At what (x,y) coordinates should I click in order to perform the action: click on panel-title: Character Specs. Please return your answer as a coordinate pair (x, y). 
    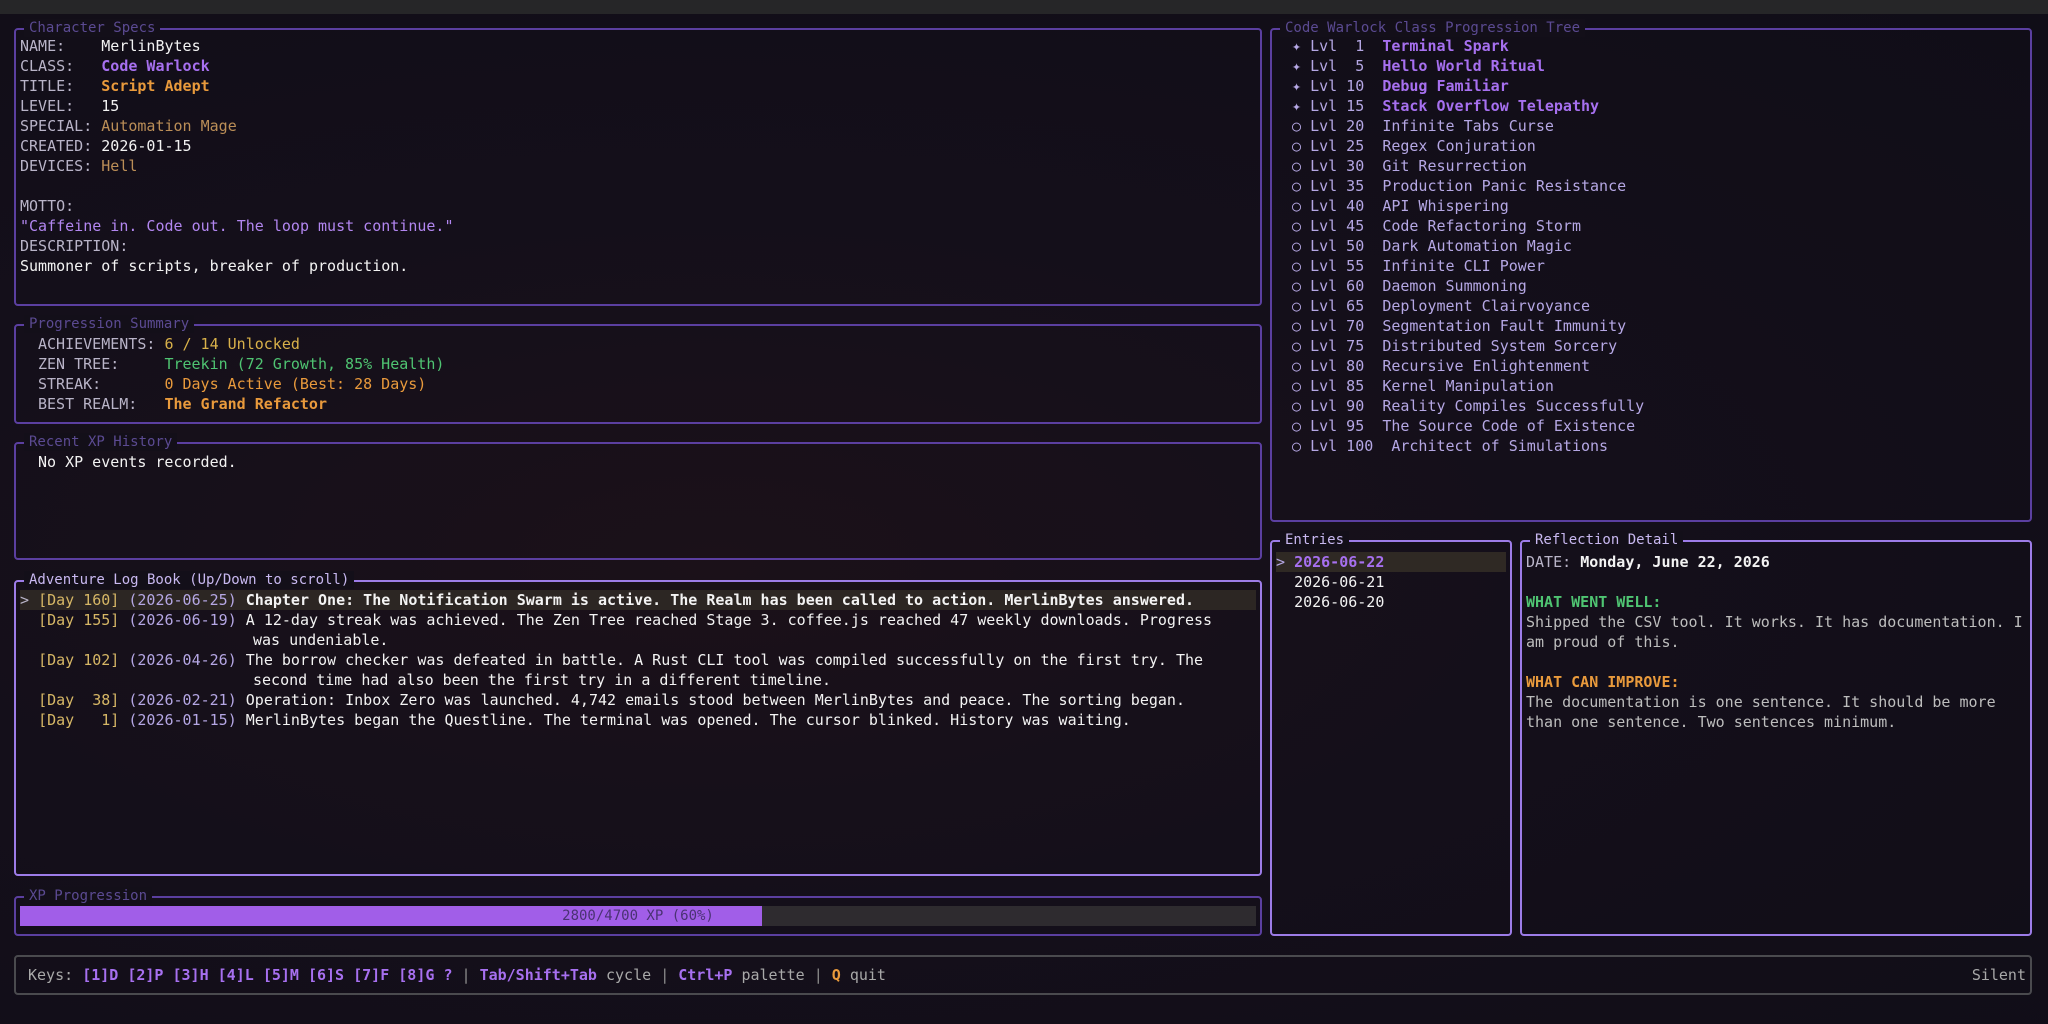
    Looking at the image, I should click on (92, 28).